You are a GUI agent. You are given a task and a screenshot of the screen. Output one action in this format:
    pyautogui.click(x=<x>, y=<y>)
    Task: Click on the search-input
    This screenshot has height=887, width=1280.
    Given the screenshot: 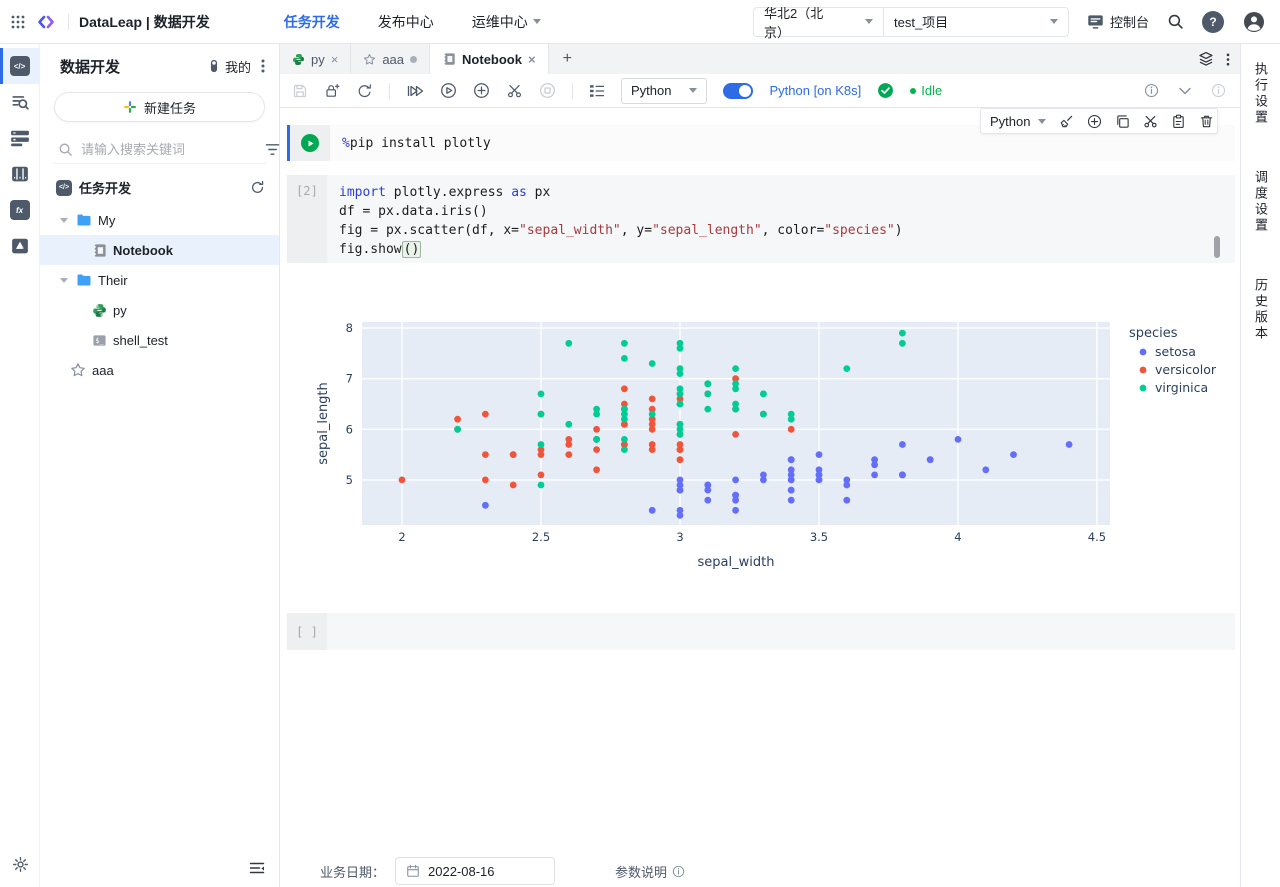 What is the action you would take?
    pyautogui.click(x=169, y=149)
    